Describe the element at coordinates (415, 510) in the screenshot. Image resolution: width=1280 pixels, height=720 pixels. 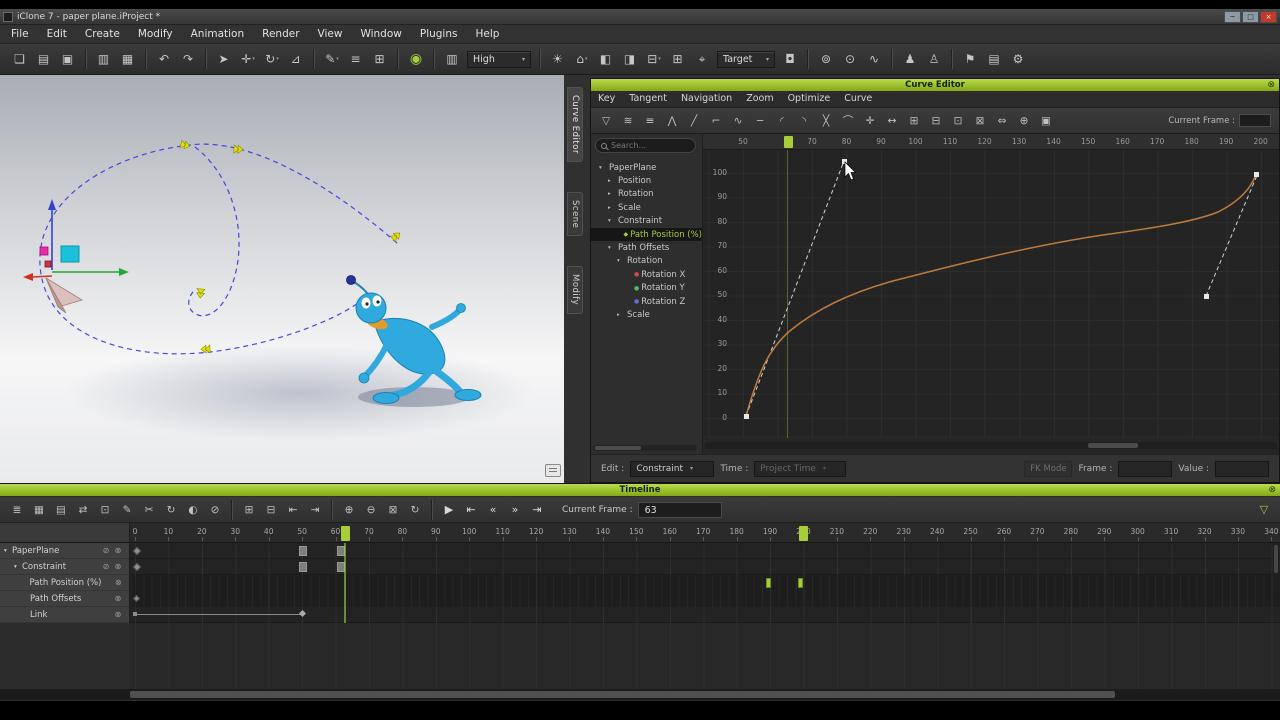
I see `loop-playback-icon: ↻` at that location.